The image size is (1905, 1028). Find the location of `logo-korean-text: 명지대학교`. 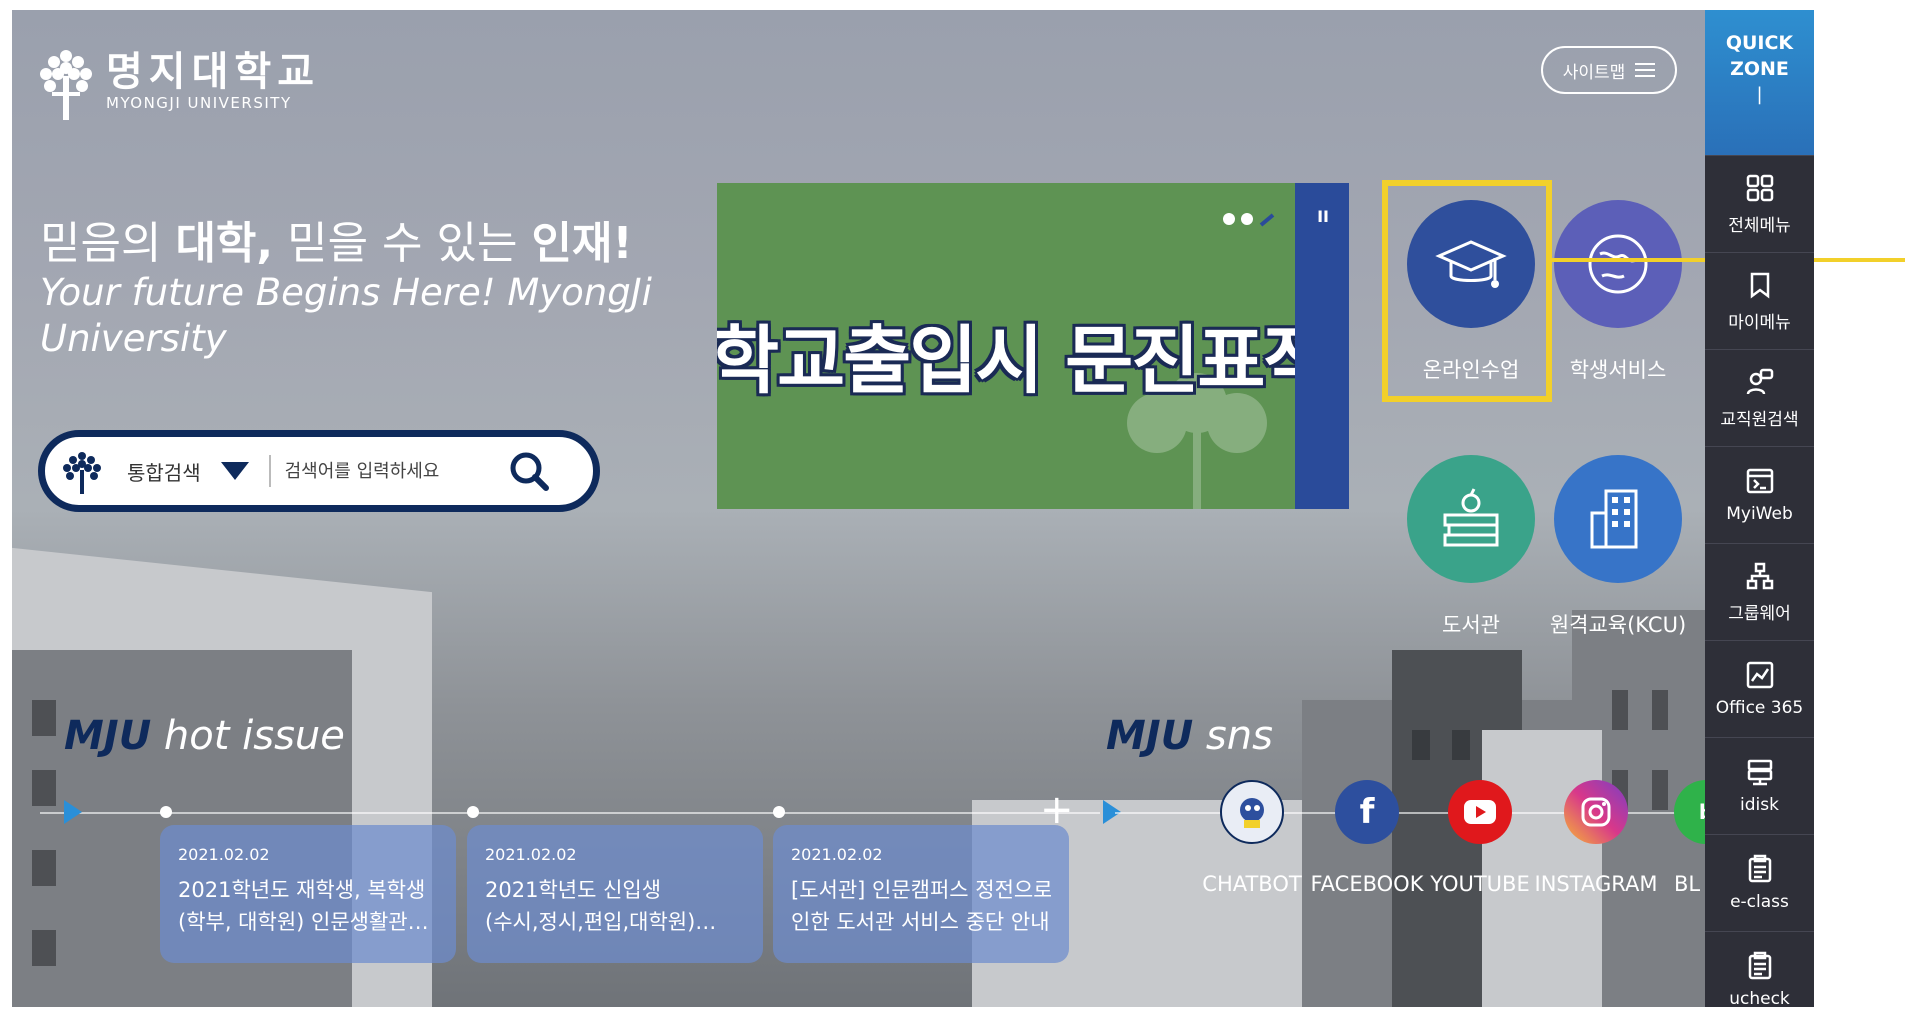

logo-korean-text: 명지대학교 is located at coordinates (213, 72).